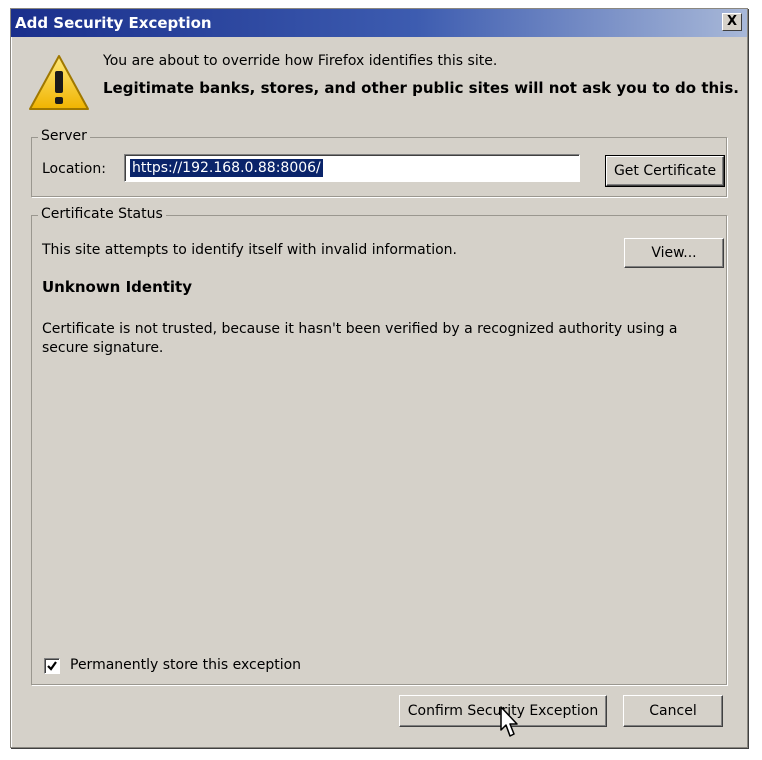 The image size is (762, 760). What do you see at coordinates (59, 83) in the screenshot?
I see `warning-icon` at bounding box center [59, 83].